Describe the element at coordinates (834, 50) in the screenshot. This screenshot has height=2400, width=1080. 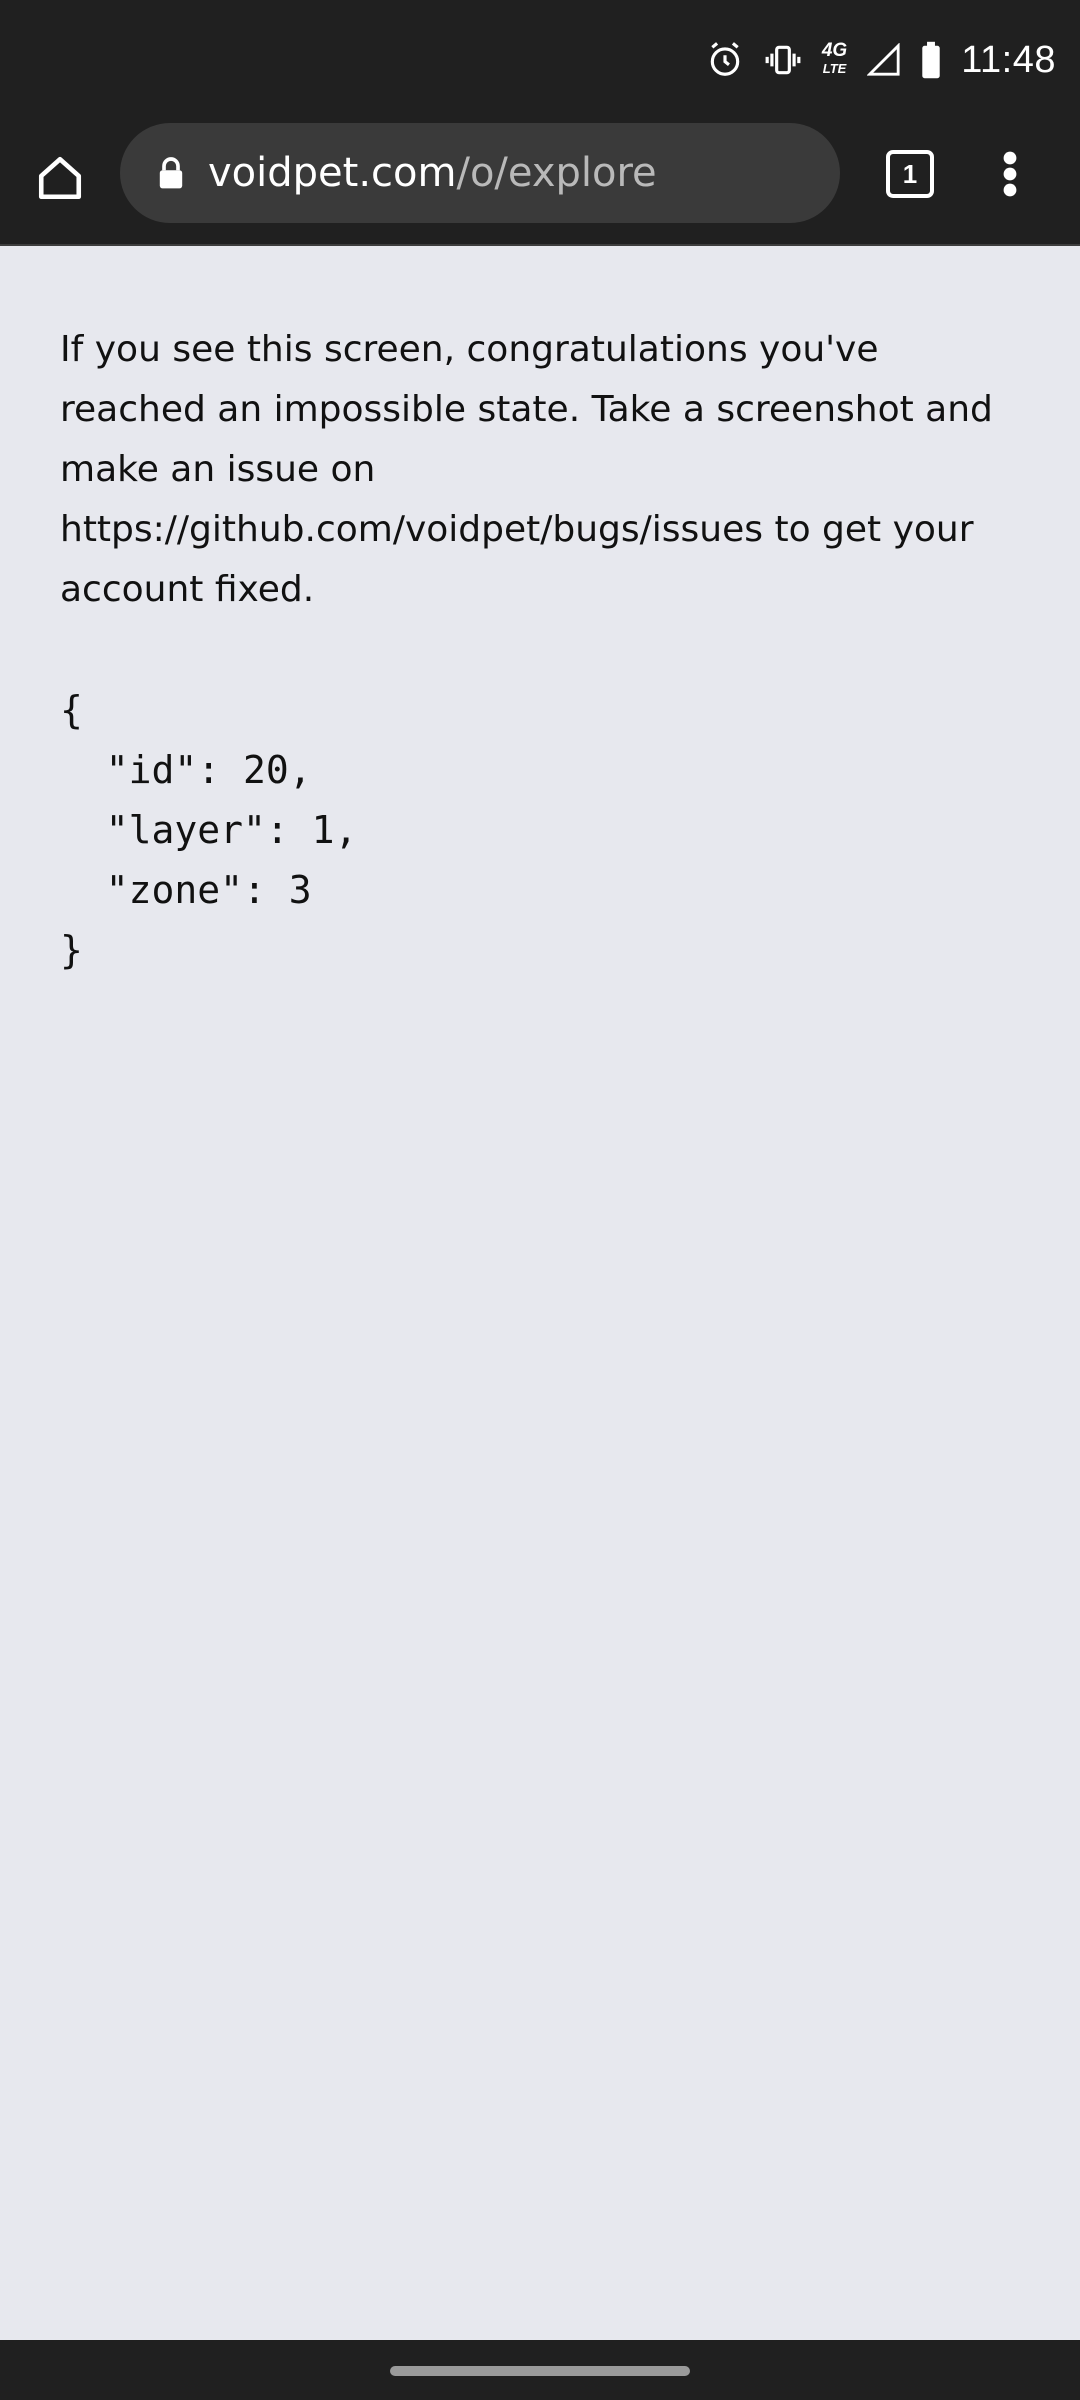
I see `network-label: 4G` at that location.